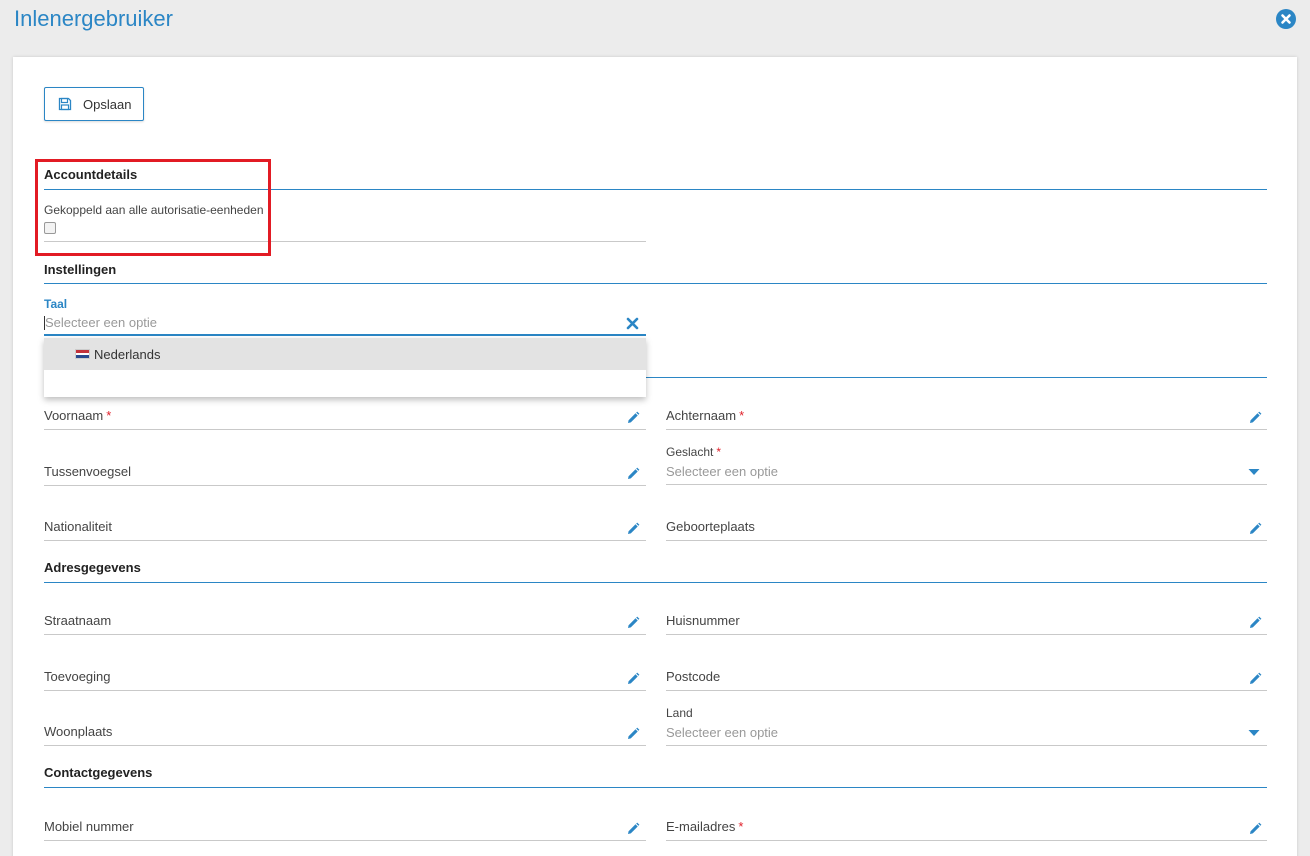  I want to click on dutch-flag-icon, so click(82, 354).